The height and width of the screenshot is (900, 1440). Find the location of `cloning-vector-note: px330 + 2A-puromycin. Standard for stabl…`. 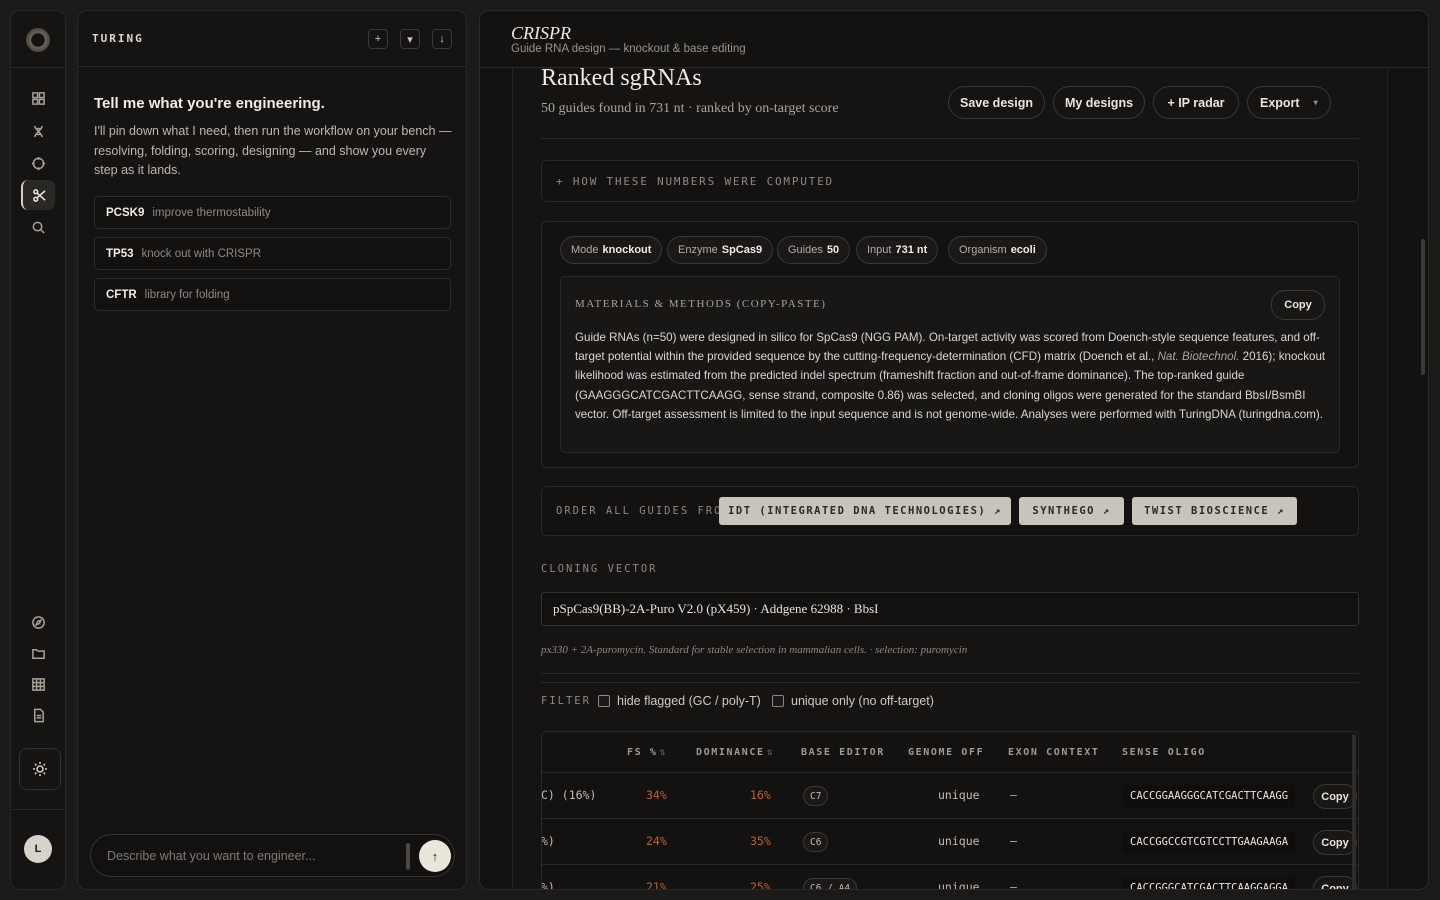

cloning-vector-note: px330 + 2A-puromycin. Standard for stabl… is located at coordinates (754, 650).